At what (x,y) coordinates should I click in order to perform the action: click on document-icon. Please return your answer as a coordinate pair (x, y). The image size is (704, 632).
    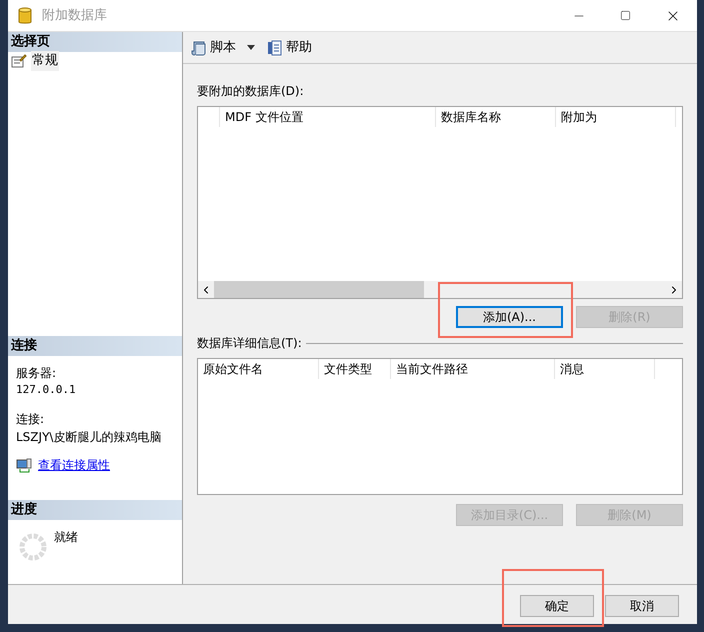
    Looking at the image, I should click on (275, 48).